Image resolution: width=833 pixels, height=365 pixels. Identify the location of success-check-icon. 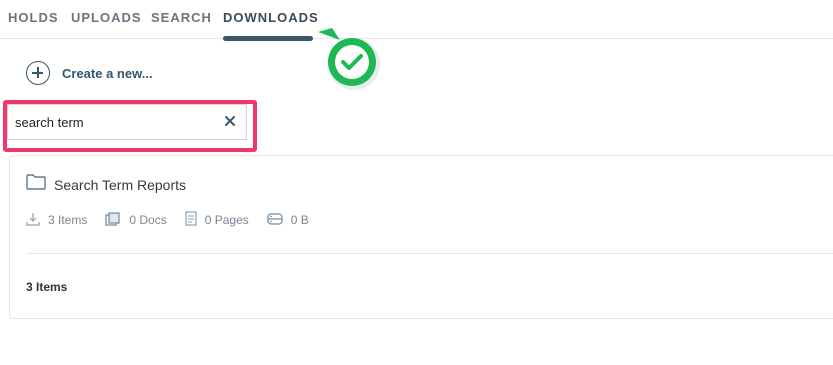
(348, 58).